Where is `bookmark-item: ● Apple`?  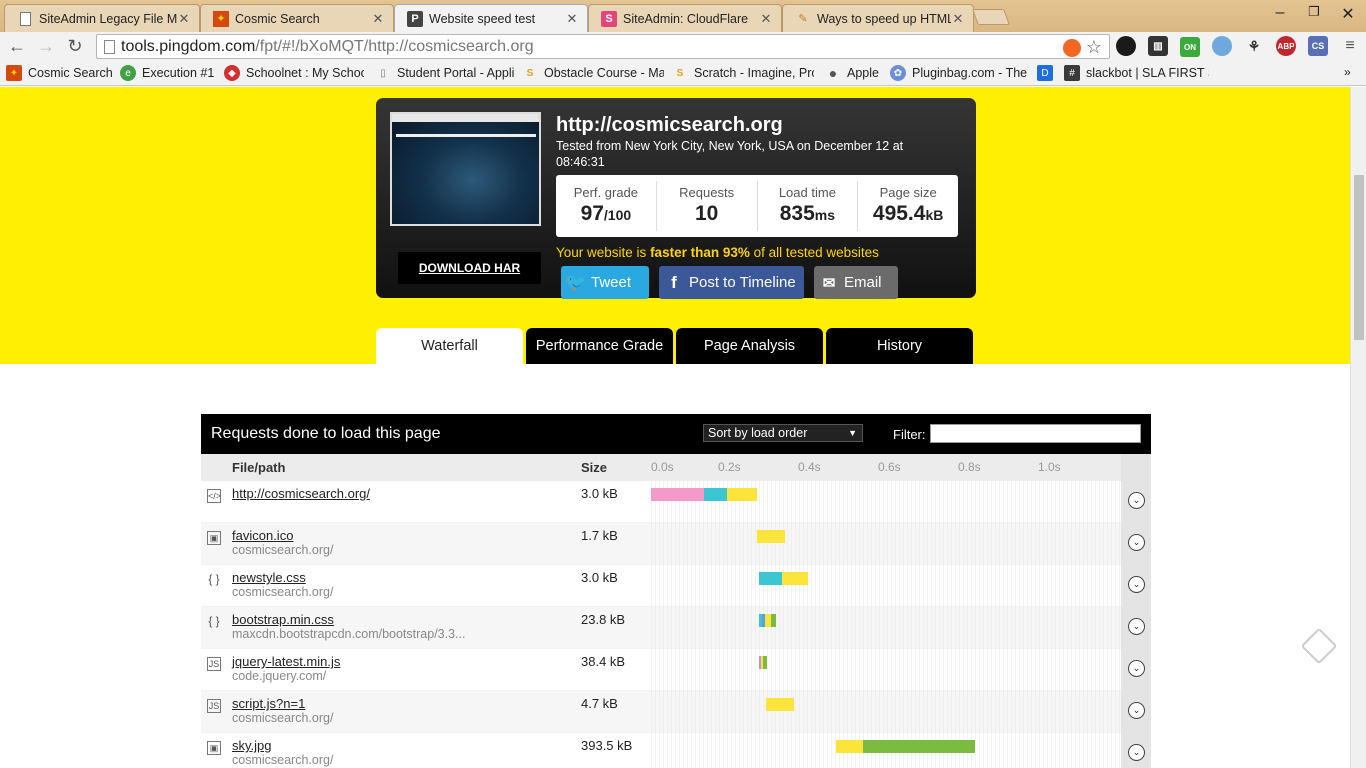 bookmark-item: ● Apple is located at coordinates (852, 73).